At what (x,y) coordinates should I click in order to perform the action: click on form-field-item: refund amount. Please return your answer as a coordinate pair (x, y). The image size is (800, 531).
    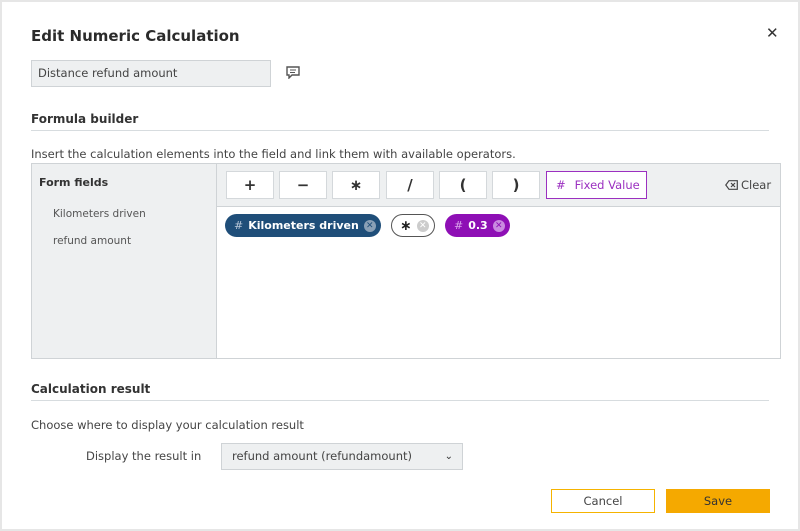
    Looking at the image, I should click on (92, 241).